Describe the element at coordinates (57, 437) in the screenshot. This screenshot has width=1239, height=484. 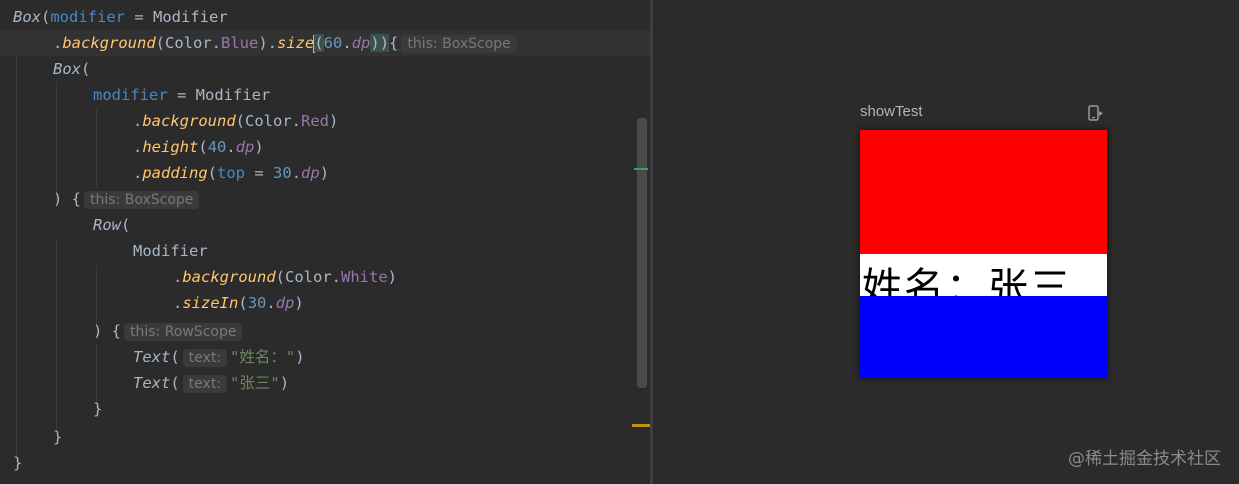
I see `code-line-17: }` at that location.